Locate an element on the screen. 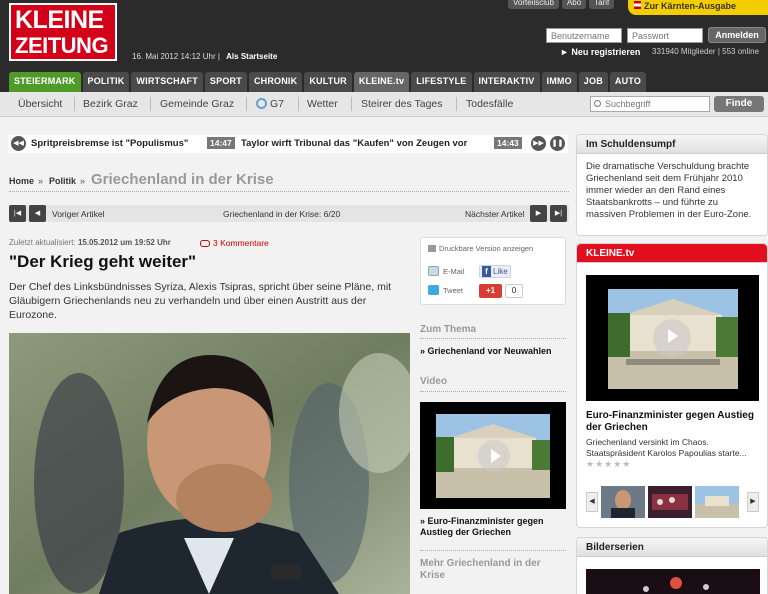 The image size is (768, 594). nav-interaktiv: INTERAKTIV is located at coordinates (506, 82).